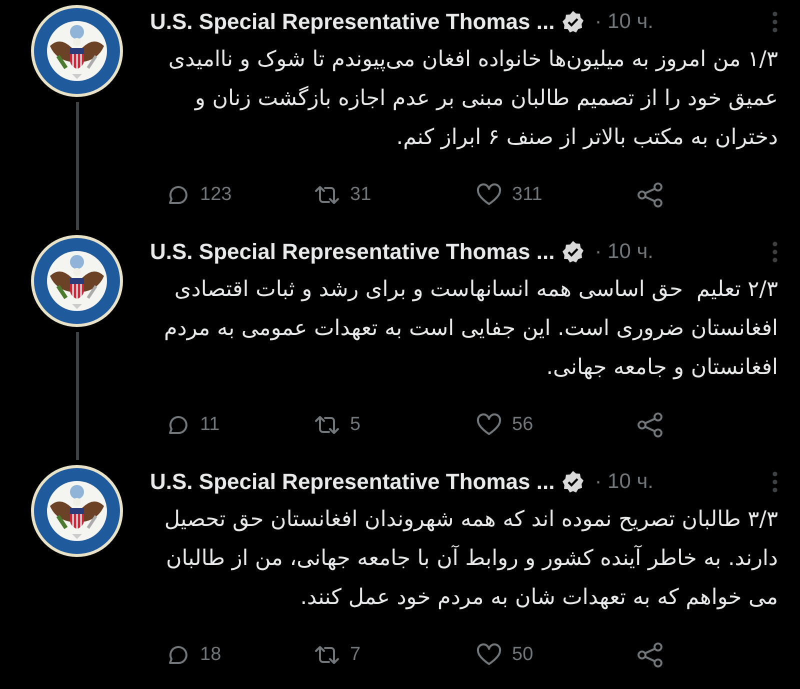 This screenshot has height=689, width=800. What do you see at coordinates (527, 195) in the screenshot?
I see `like-count: 311` at bounding box center [527, 195].